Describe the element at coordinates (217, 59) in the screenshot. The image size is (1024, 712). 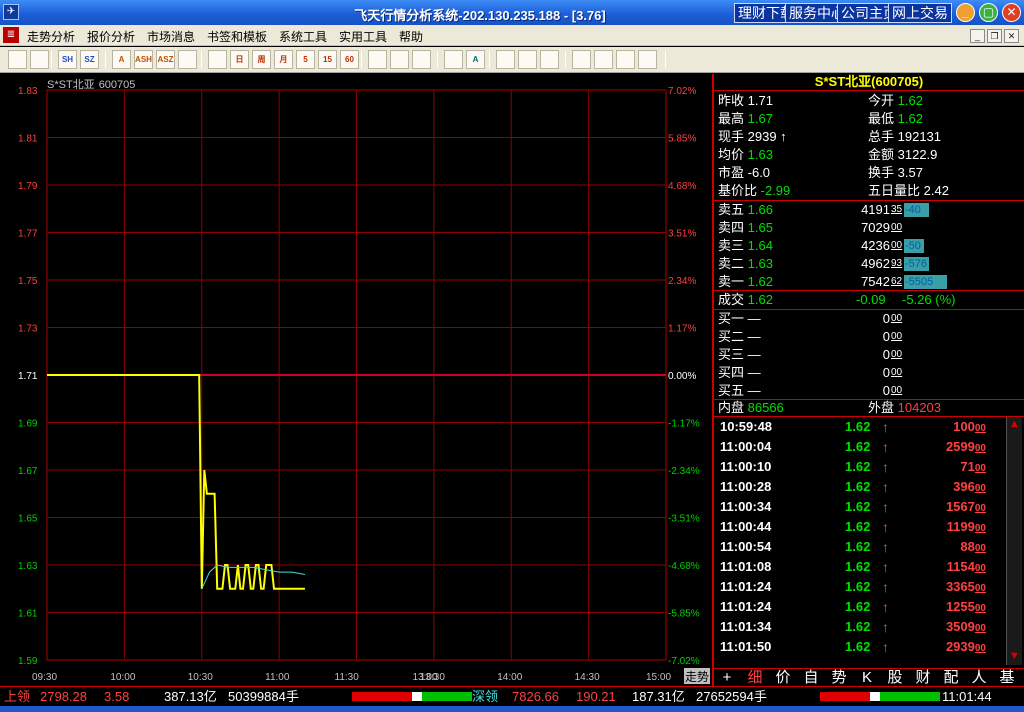
I see `trend-icon` at that location.